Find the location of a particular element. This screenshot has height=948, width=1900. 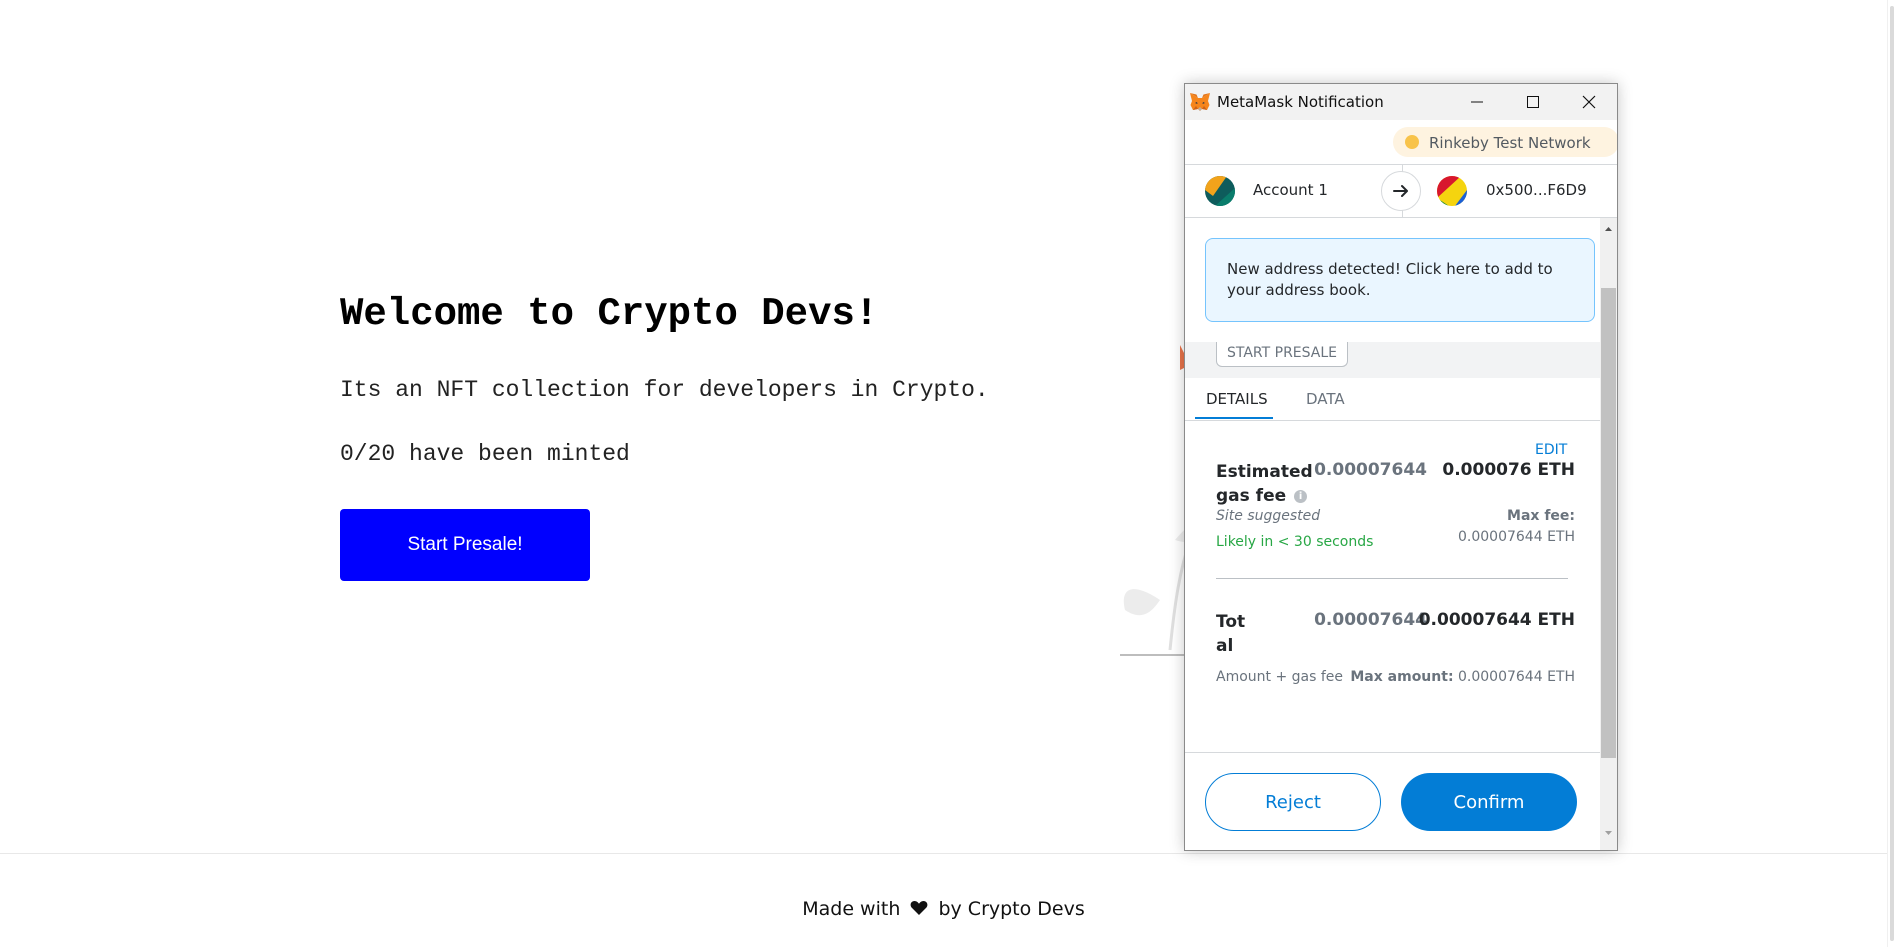

minted-count: 0/20 have been minted is located at coordinates (485, 454).